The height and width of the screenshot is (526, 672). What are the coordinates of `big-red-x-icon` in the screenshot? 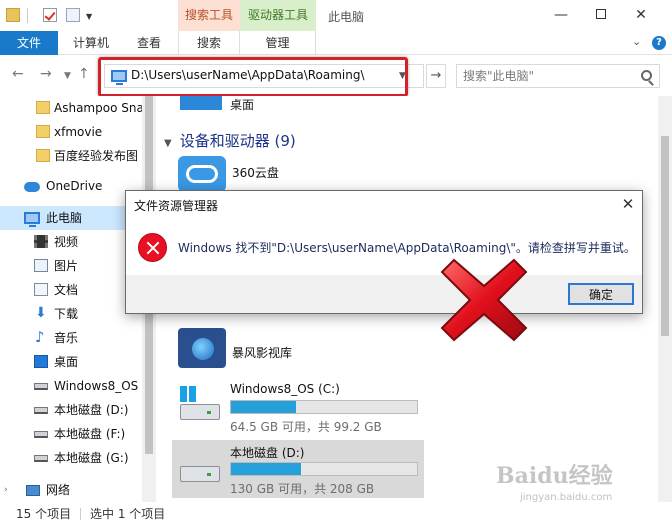 It's located at (484, 300).